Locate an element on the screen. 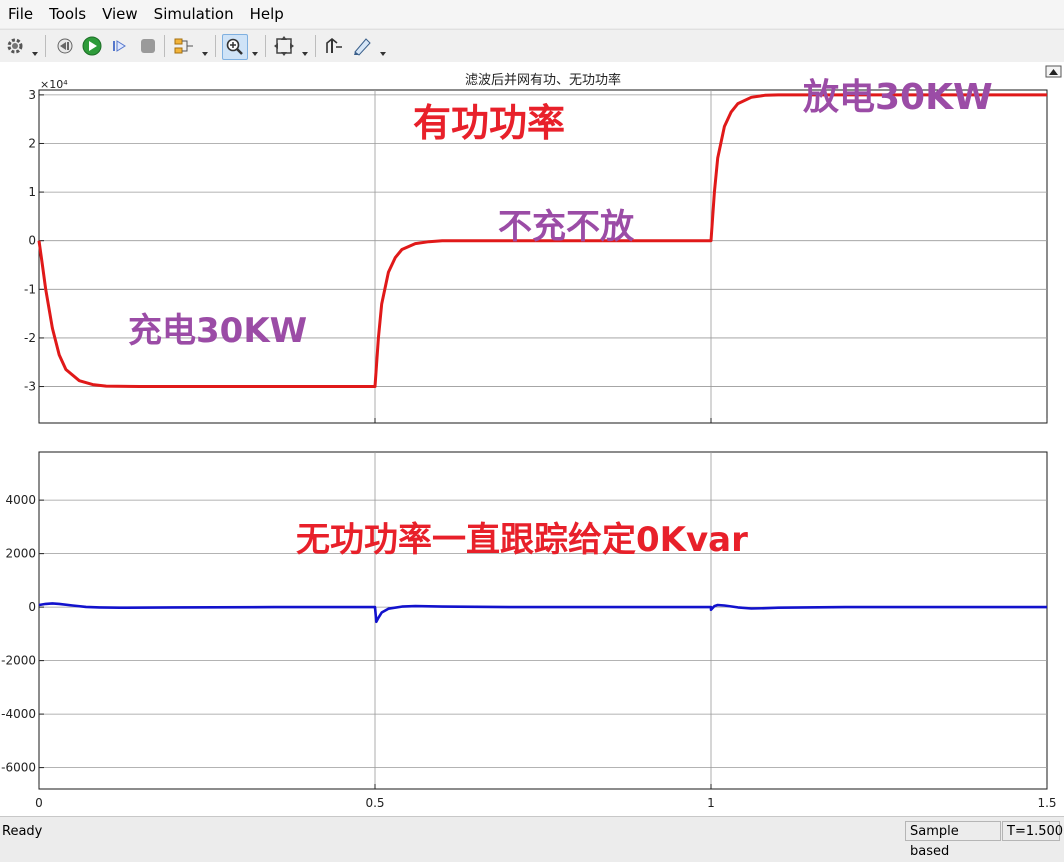 The width and height of the screenshot is (1064, 862). menu-help: Help is located at coordinates (267, 14).